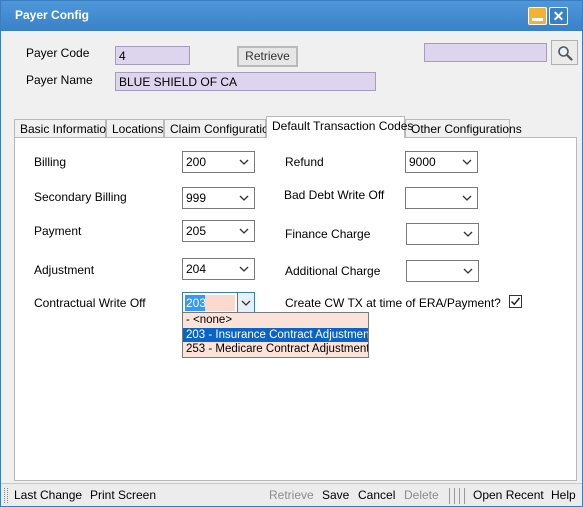  What do you see at coordinates (537, 16) in the screenshot?
I see `minimize-button` at bounding box center [537, 16].